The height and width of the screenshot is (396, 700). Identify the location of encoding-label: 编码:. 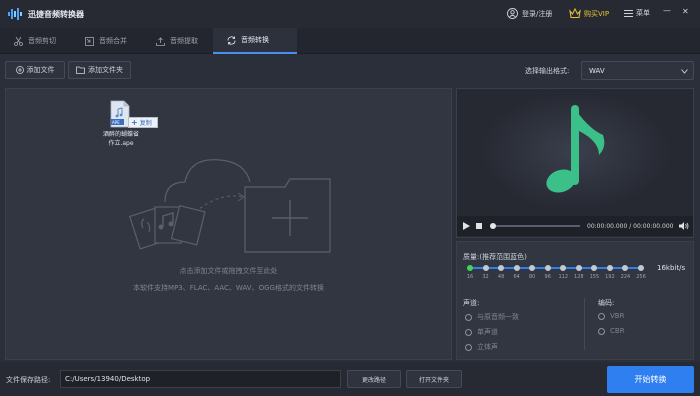
(606, 303).